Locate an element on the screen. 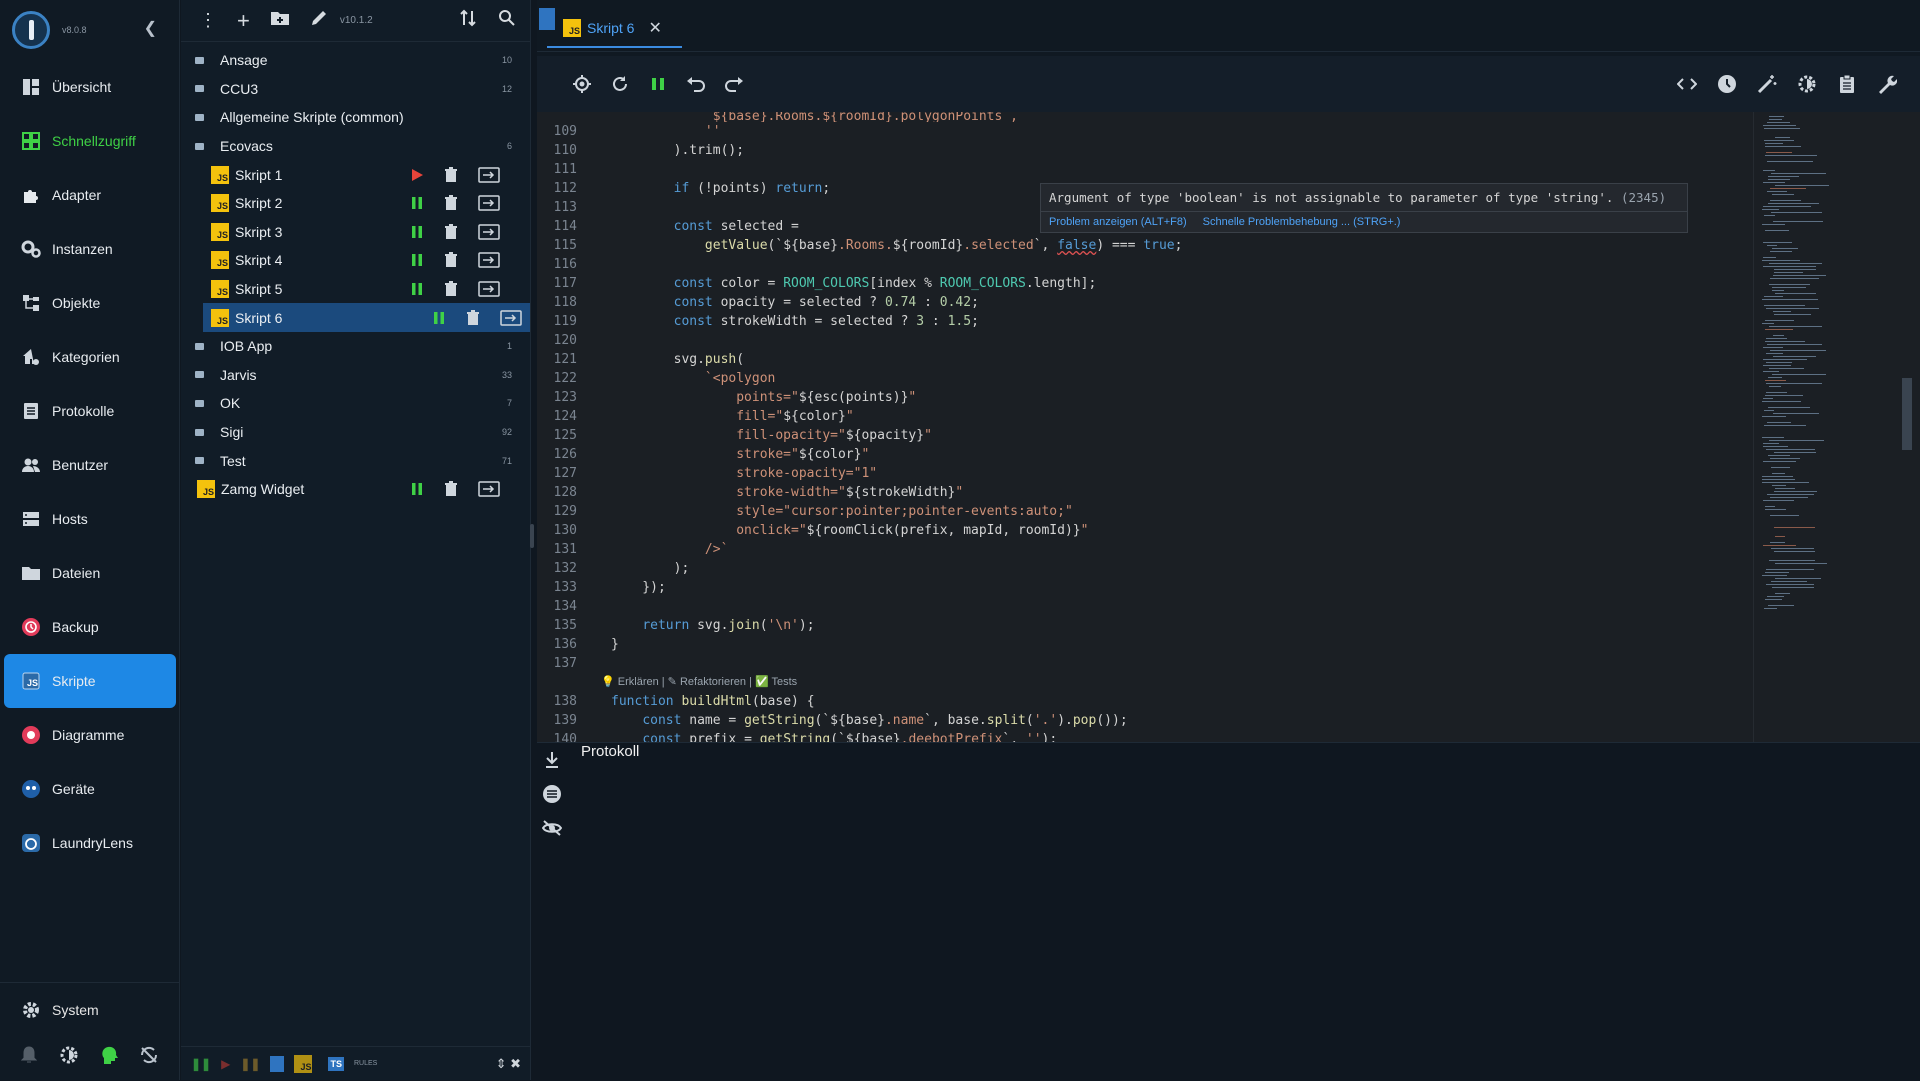  pause-filter-icon: ❚❚ is located at coordinates (201, 1064).